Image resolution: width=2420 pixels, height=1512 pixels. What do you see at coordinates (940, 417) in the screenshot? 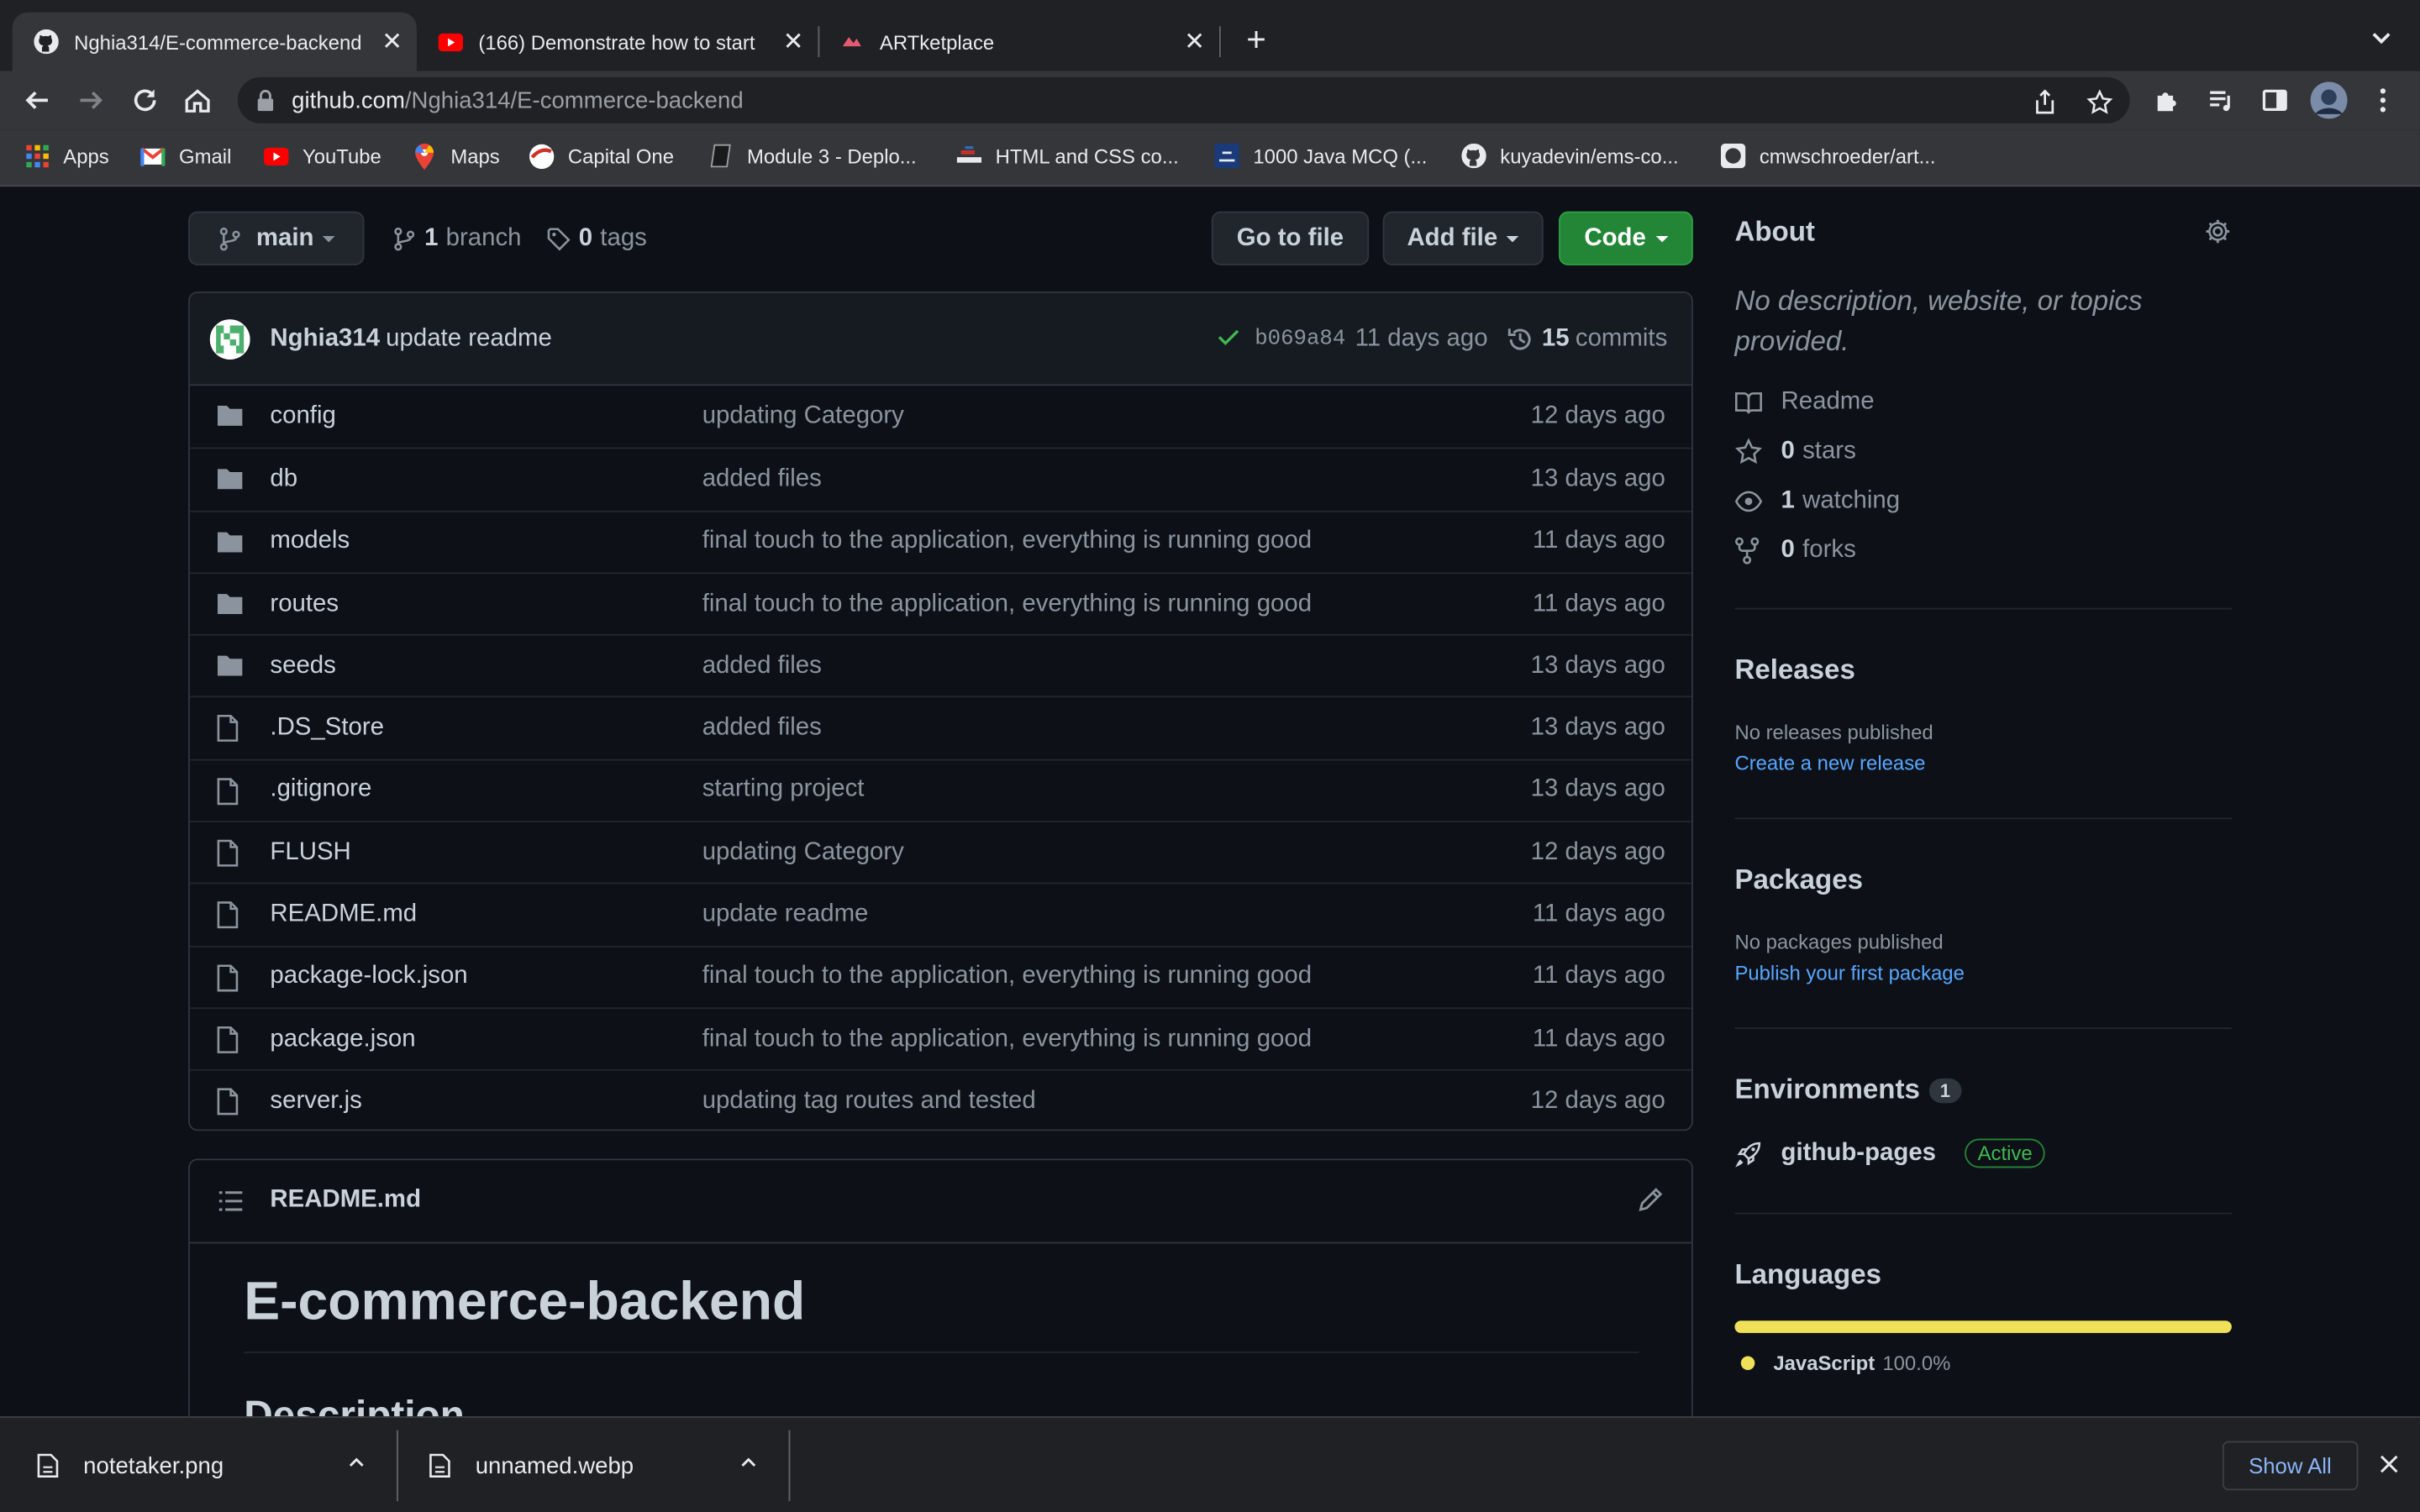
I see `file-row: config updating Category 12 days ago` at bounding box center [940, 417].